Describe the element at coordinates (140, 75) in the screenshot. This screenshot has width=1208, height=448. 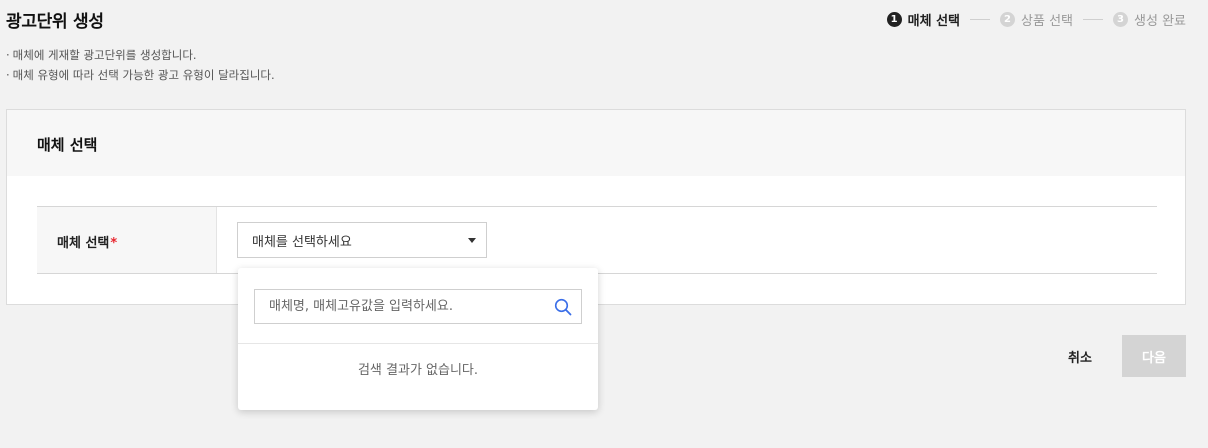
I see `description-item: 매체 유형에 따라 선택 가능한 광고 유형이 달라집니다.` at that location.